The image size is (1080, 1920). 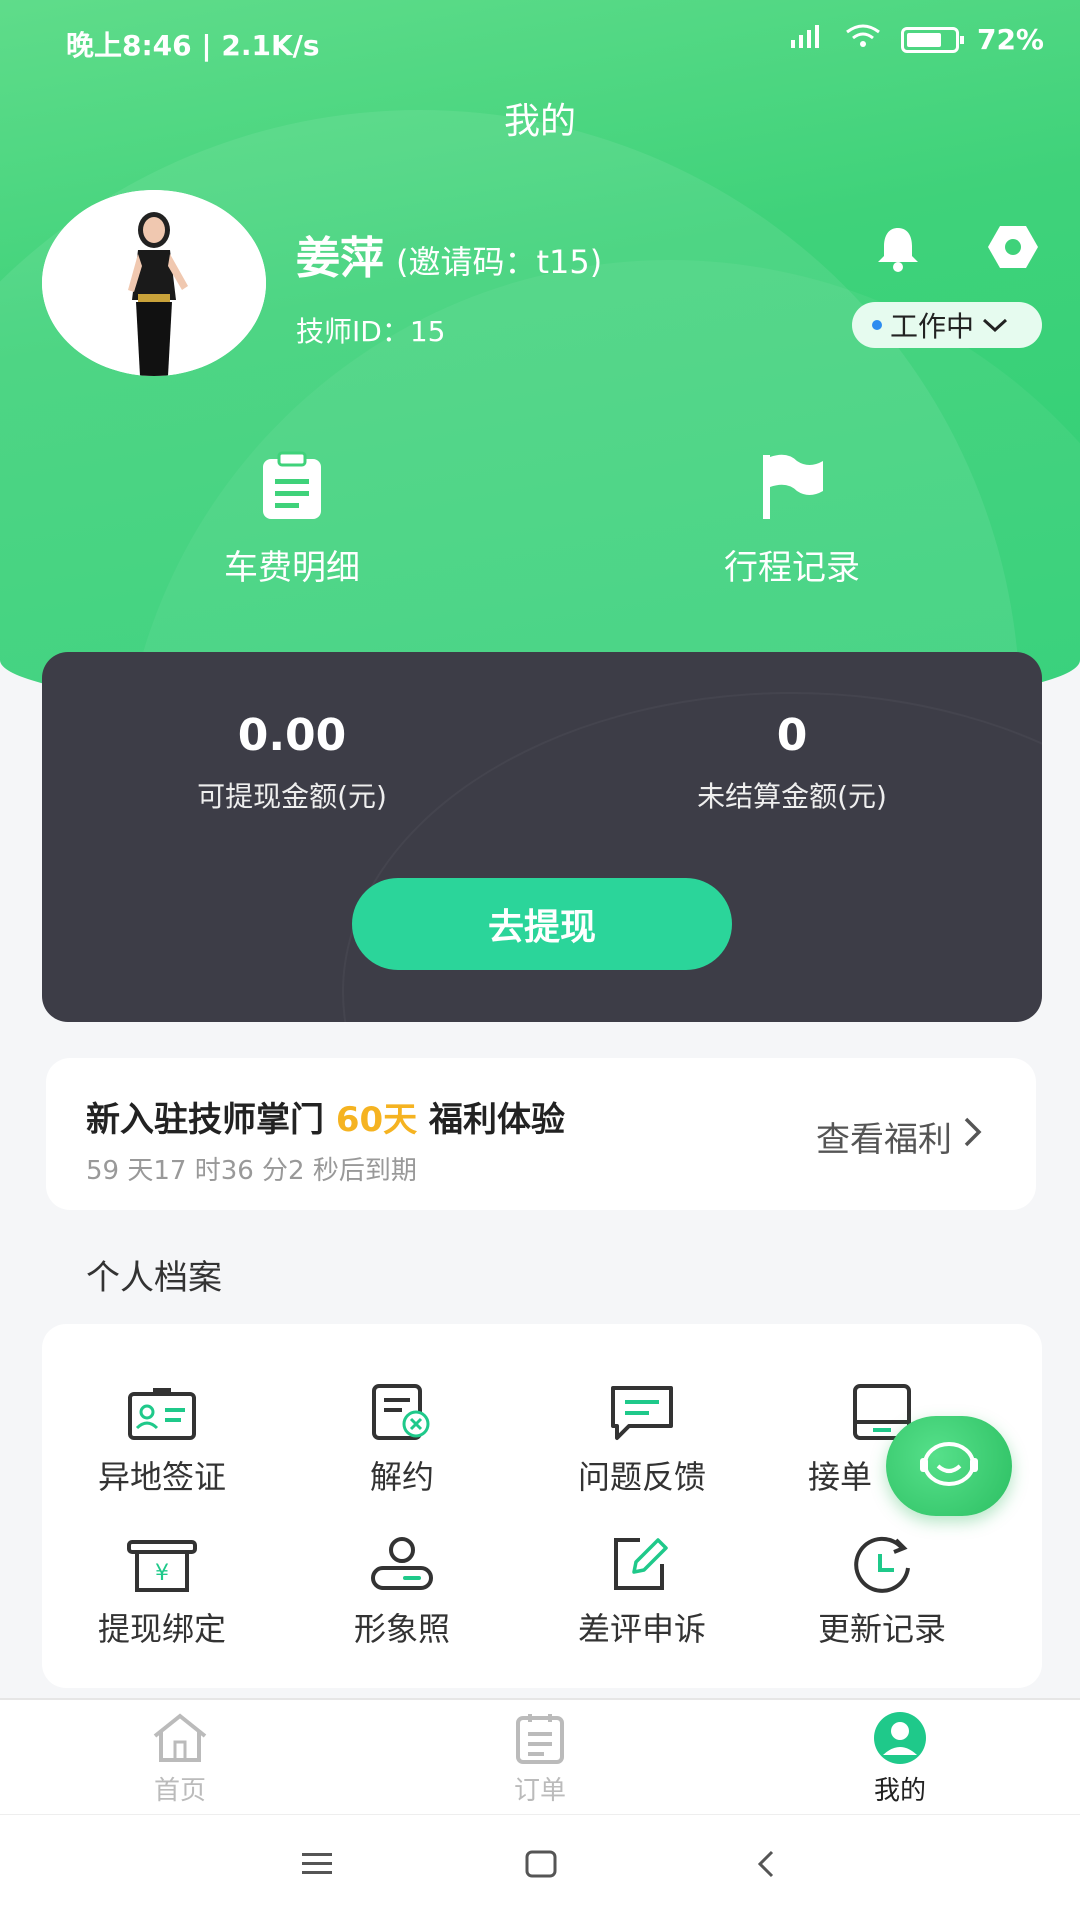 I want to click on grid-item-profile-photo: 形象照, so click(x=402, y=1590).